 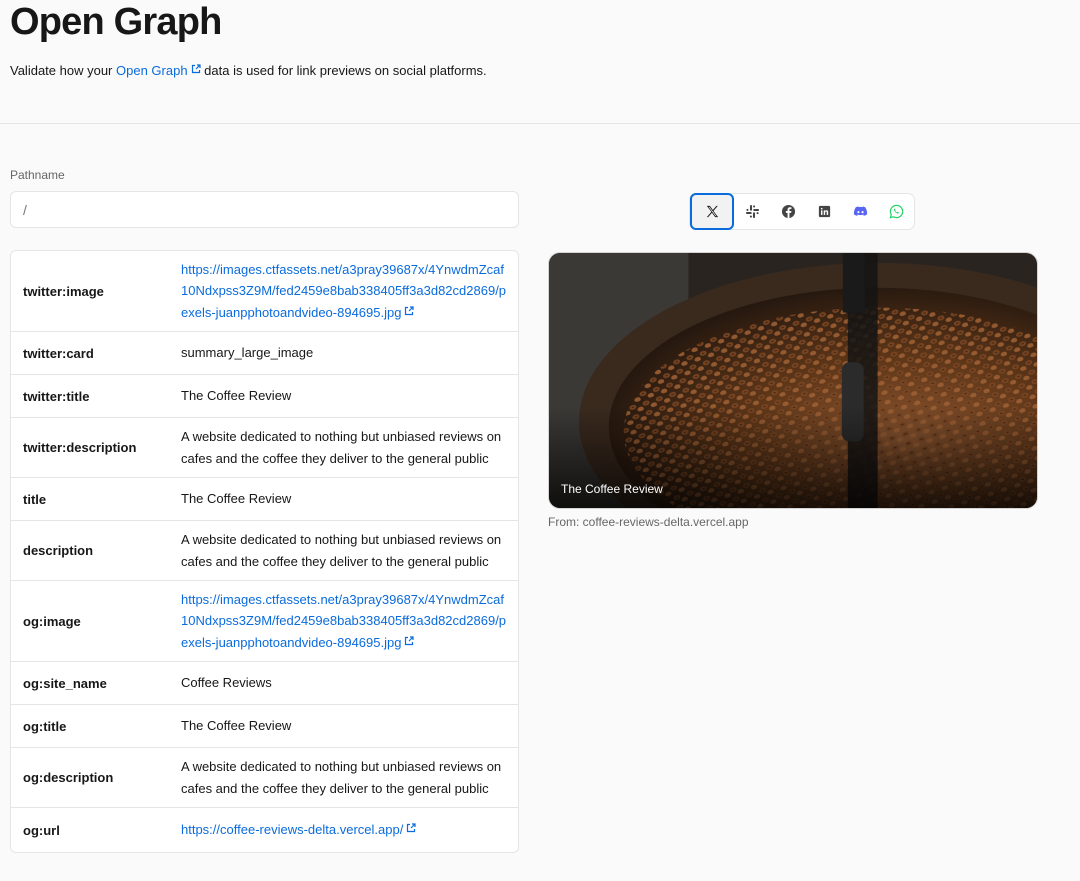 I want to click on platform-discord-button, so click(x=860, y=212).